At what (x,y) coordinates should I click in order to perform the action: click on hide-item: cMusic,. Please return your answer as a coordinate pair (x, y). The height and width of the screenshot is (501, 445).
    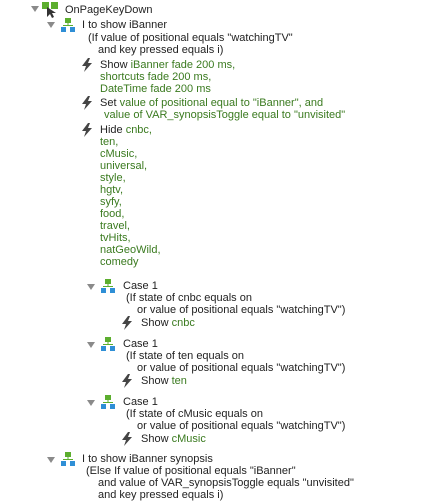
    Looking at the image, I should click on (119, 154).